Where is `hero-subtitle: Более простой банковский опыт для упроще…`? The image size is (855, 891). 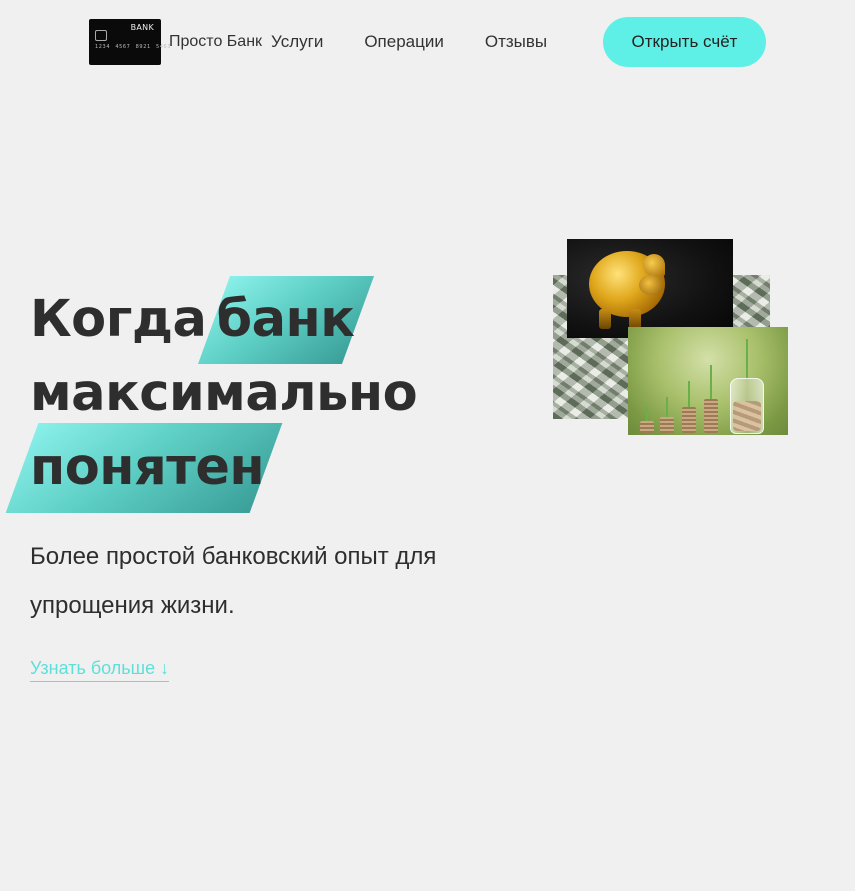
hero-subtitle: Более простой банковский опыт для упроще… is located at coordinates (233, 581).